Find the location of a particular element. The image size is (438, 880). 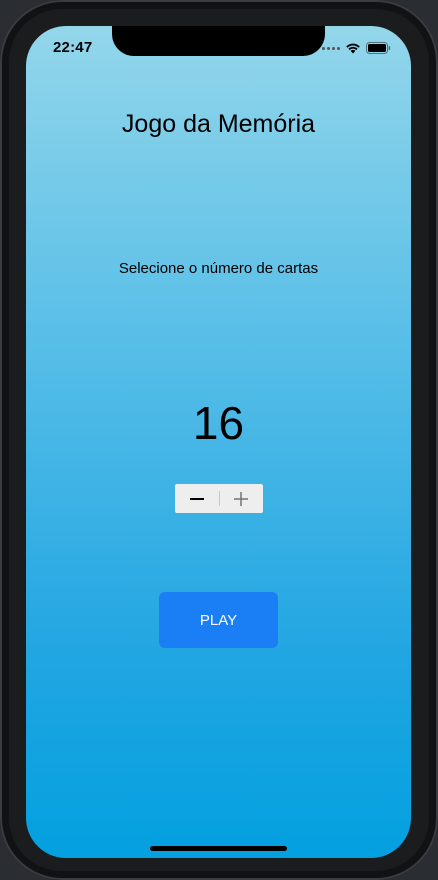

minus-icon is located at coordinates (196, 498).